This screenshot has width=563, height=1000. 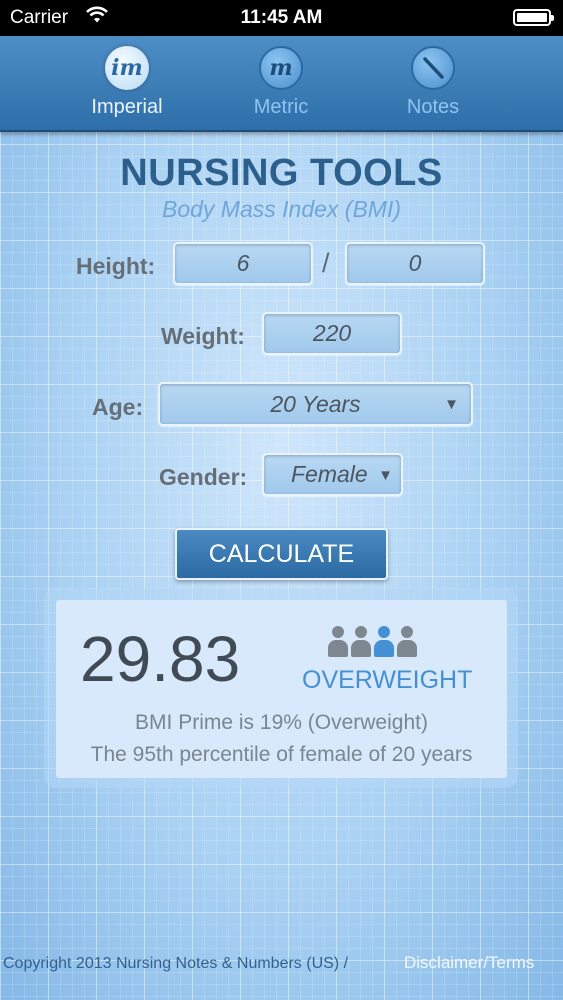 I want to click on tab-metric: m Metric, so click(x=281, y=82).